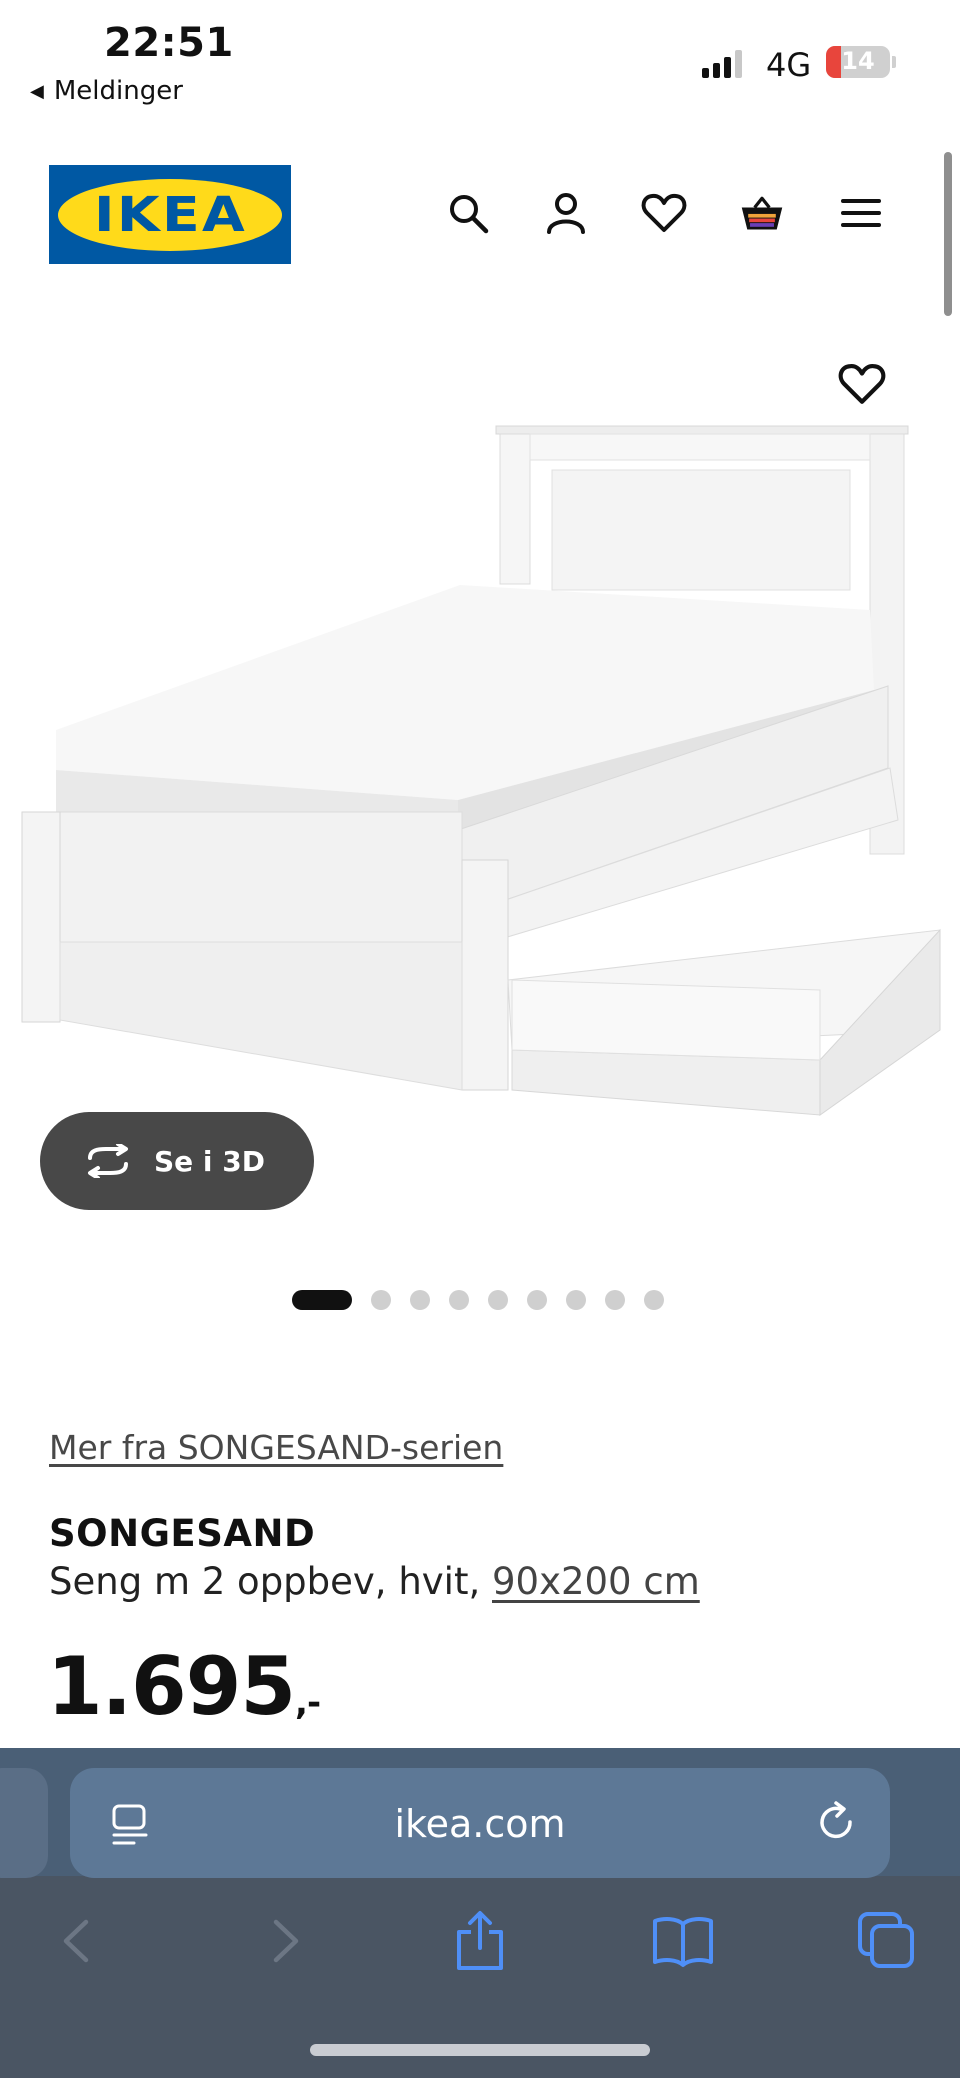  Describe the element at coordinates (182, 1533) in the screenshot. I see `product-name: SONGESAND` at that location.